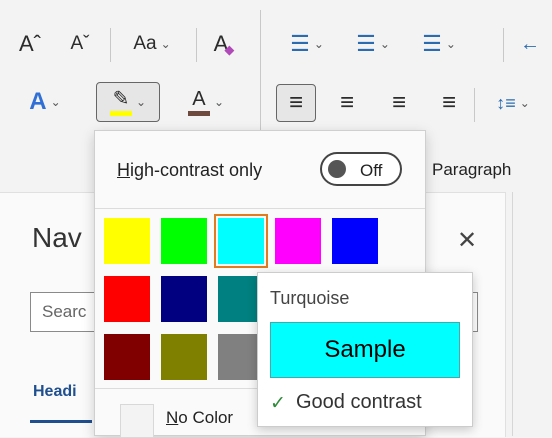 The width and height of the screenshot is (552, 438). What do you see at coordinates (55, 392) in the screenshot?
I see `tab-headings: Headi` at bounding box center [55, 392].